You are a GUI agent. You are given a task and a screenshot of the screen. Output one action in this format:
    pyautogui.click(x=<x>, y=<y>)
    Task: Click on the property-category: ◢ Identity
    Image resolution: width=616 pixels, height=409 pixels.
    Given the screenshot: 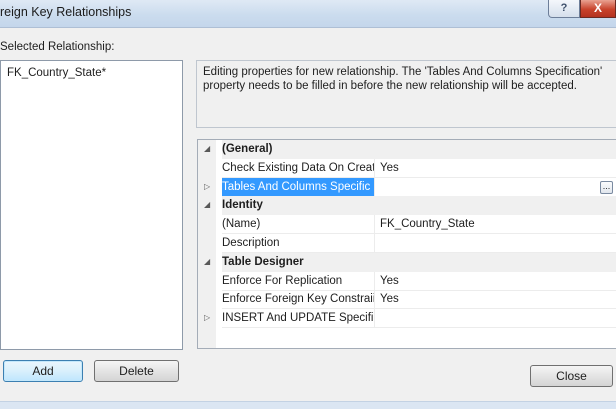 What is the action you would take?
    pyautogui.click(x=407, y=206)
    